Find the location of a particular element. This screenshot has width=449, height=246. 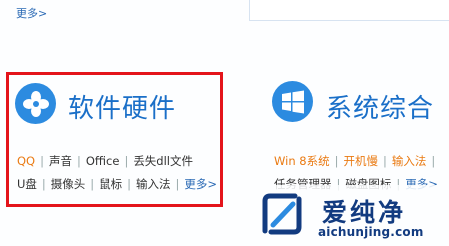

link-usb-drive: U盘 is located at coordinates (27, 184).